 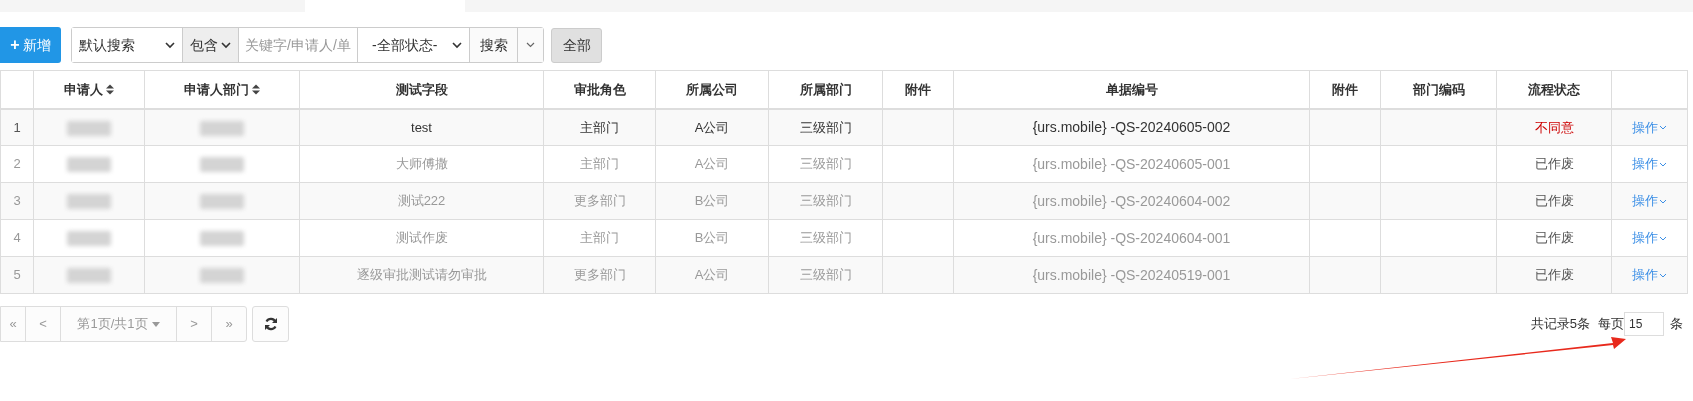 I want to click on table-cell: {urs.mobile} -QS-20240605-002, so click(x=1131, y=126).